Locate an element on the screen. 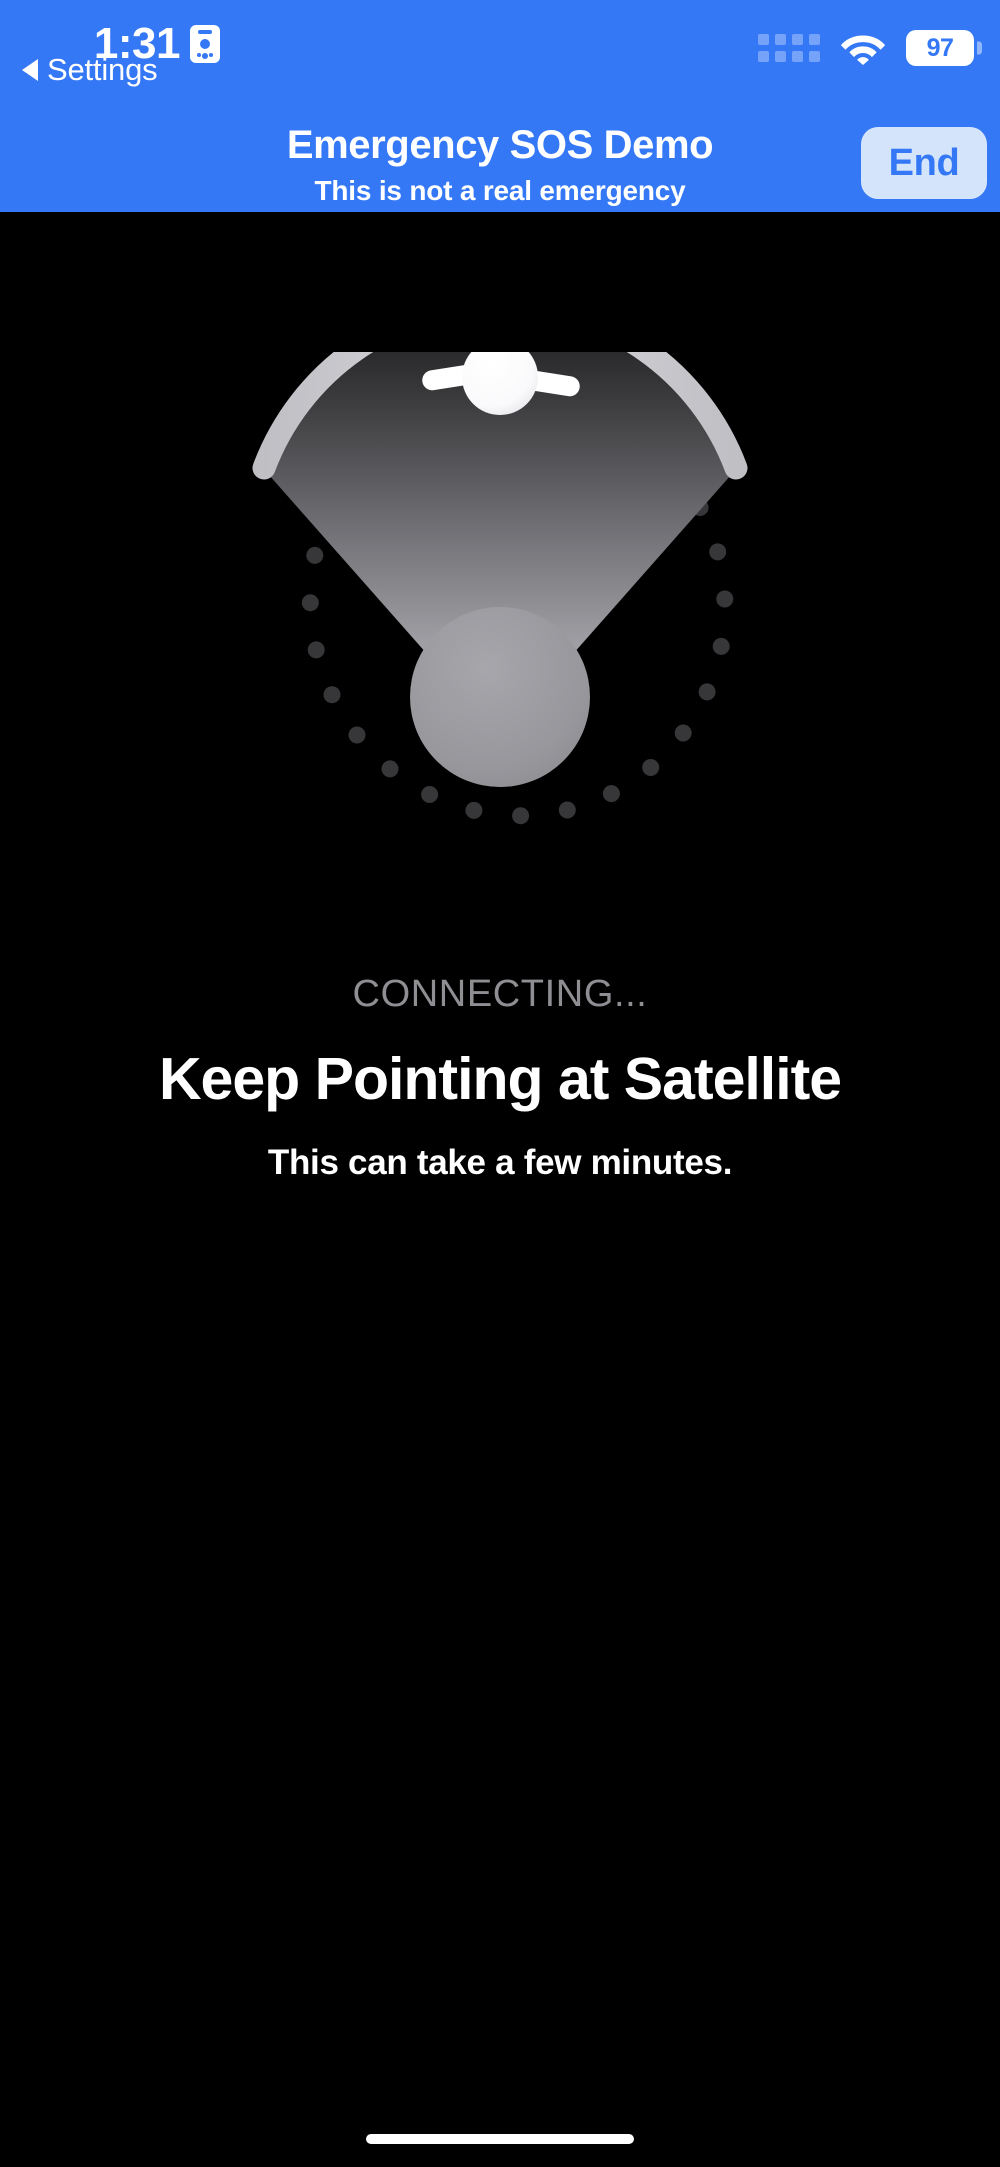  battery-indicator: 97 is located at coordinates (940, 48).